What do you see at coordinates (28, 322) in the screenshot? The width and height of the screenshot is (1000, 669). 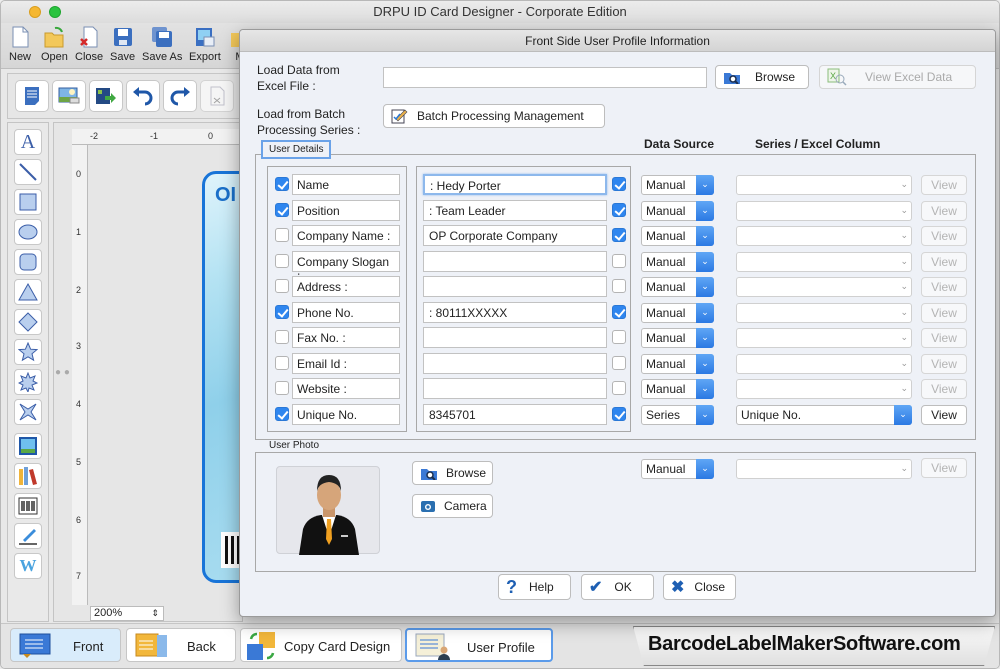 I see `diamond-tool` at bounding box center [28, 322].